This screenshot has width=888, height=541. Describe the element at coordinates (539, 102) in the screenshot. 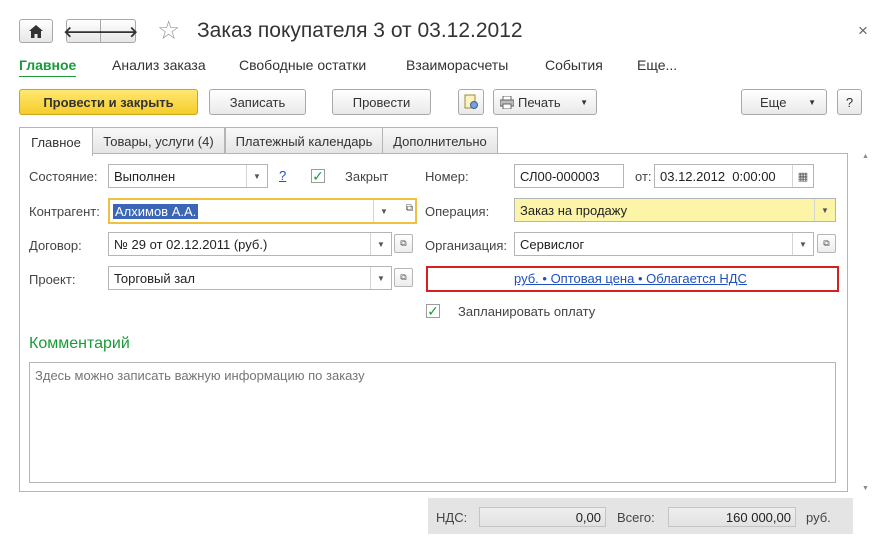

I see `print-label: Печать` at that location.